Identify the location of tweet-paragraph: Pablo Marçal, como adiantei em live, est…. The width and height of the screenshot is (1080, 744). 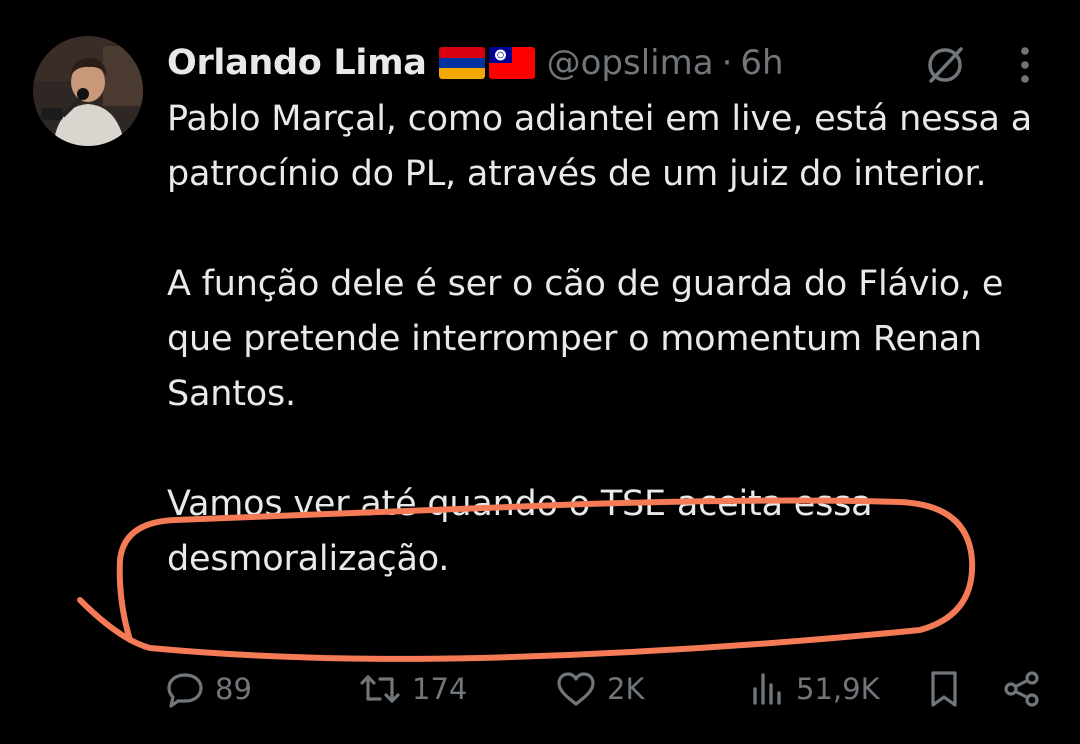
(599, 146).